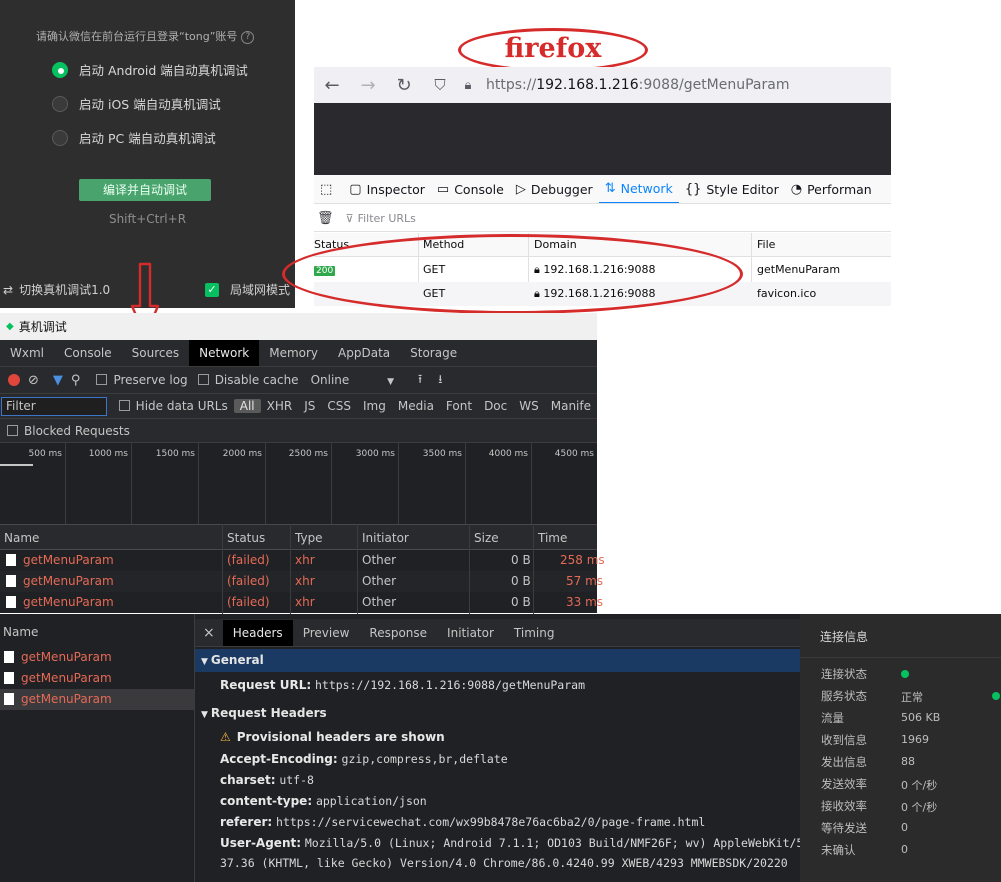 This screenshot has width=1001, height=882. What do you see at coordinates (520, 189) in the screenshot?
I see `debugger-icon: ▷` at bounding box center [520, 189].